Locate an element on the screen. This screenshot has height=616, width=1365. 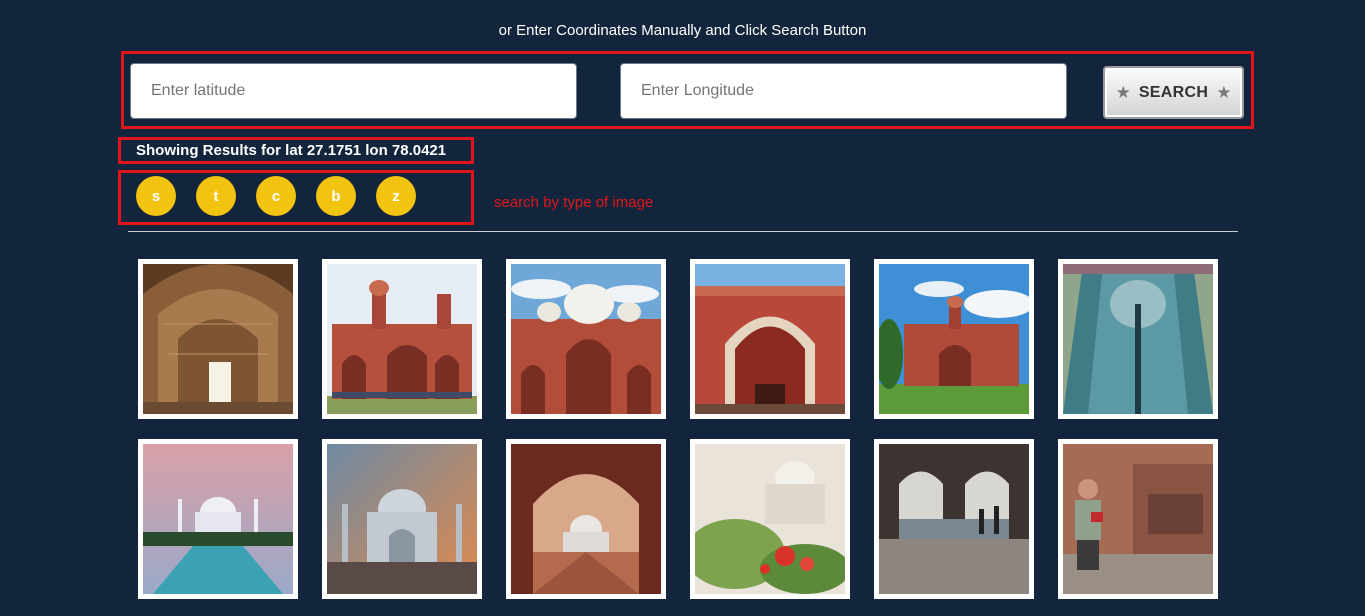
type-hint-text: search by type of image is located at coordinates (574, 202).